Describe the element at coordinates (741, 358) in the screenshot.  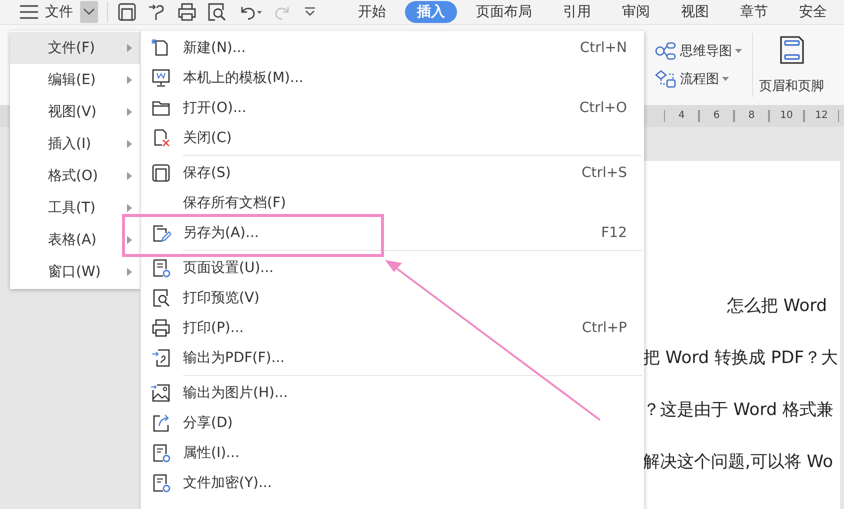
I see `document-text: 把 Word 转换成 PDF？大` at that location.